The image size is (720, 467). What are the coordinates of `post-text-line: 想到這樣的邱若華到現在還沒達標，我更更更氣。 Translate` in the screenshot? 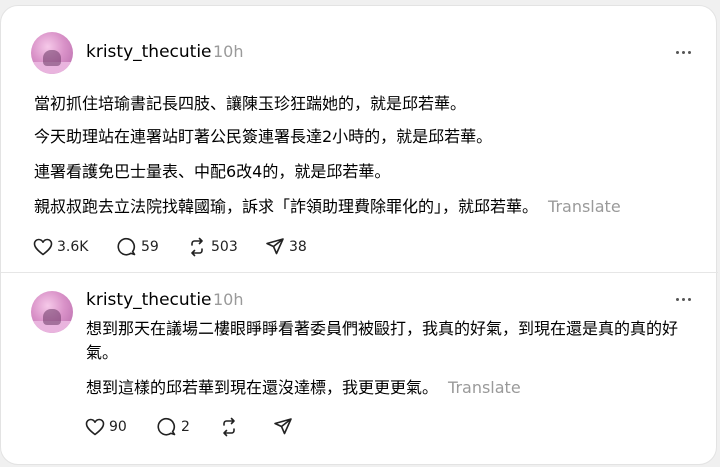 It's located at (303, 387).